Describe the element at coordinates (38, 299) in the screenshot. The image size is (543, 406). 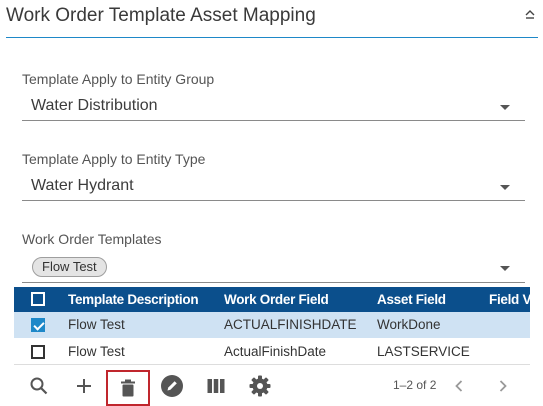
I see `select-all-checkbox` at that location.